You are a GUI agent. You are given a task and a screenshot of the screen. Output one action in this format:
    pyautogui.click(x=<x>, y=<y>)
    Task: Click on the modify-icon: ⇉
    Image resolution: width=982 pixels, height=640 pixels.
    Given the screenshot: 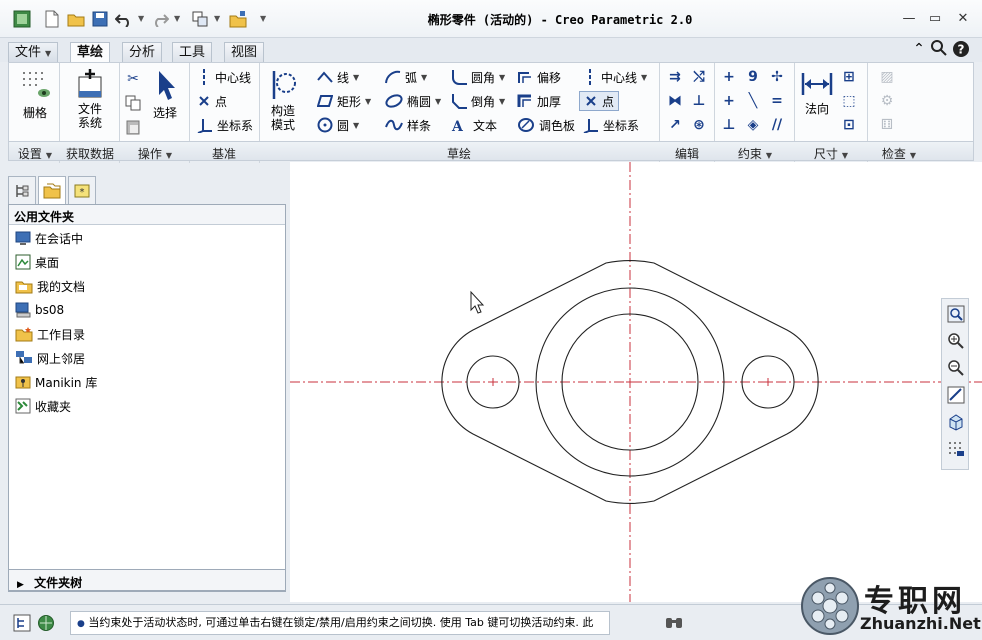 What is the action you would take?
    pyautogui.click(x=675, y=77)
    